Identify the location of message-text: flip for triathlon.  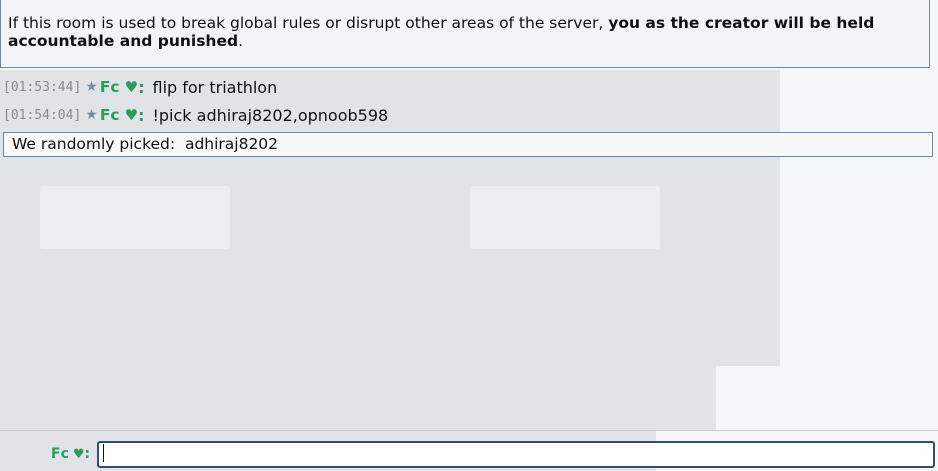
(215, 87).